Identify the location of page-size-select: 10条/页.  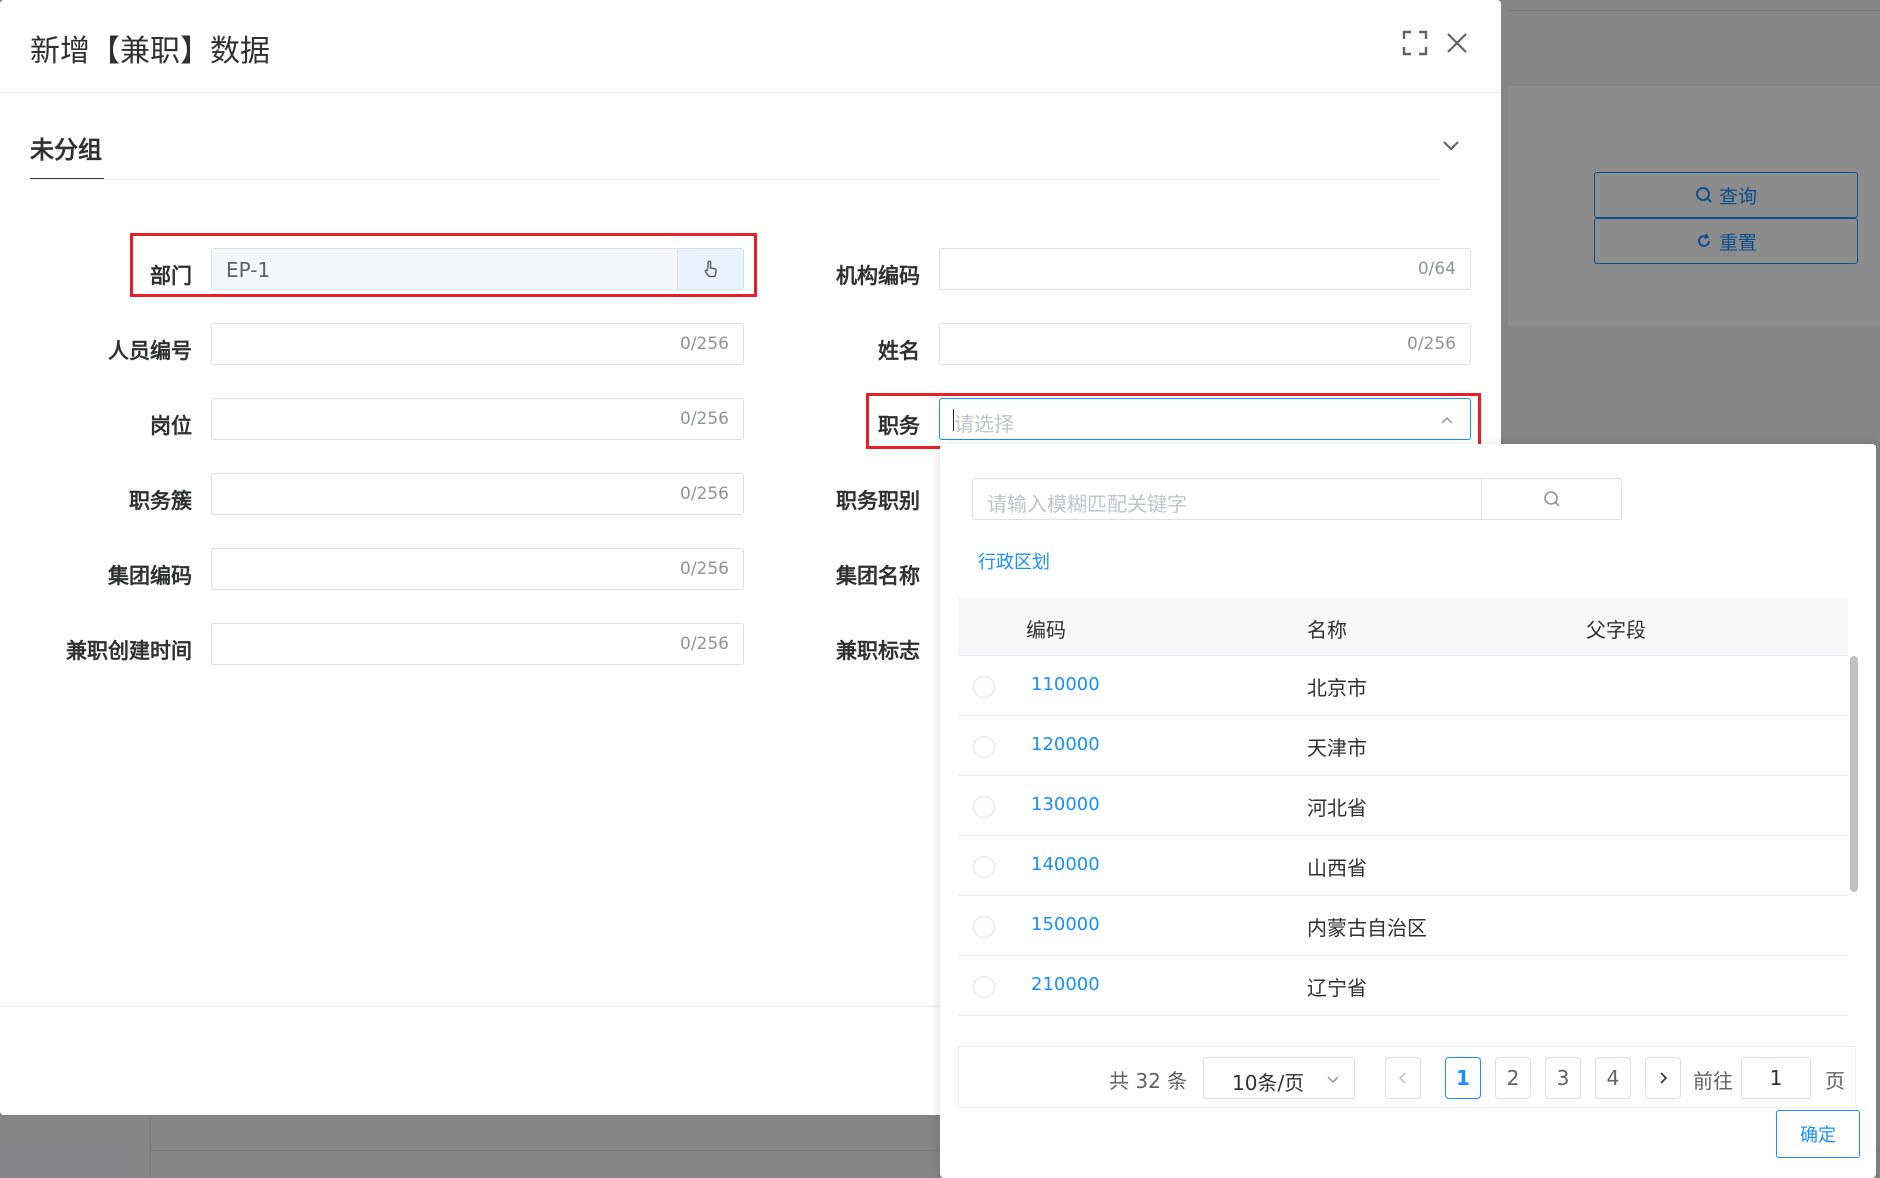
(1279, 1078).